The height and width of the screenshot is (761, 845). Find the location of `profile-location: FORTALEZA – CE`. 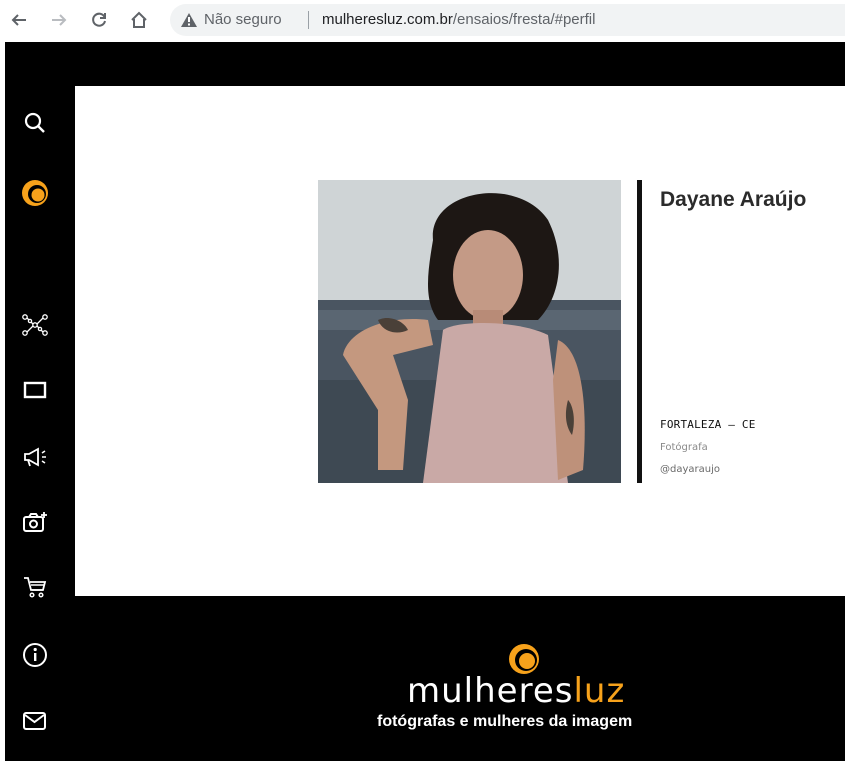

profile-location: FORTALEZA – CE is located at coordinates (708, 424).